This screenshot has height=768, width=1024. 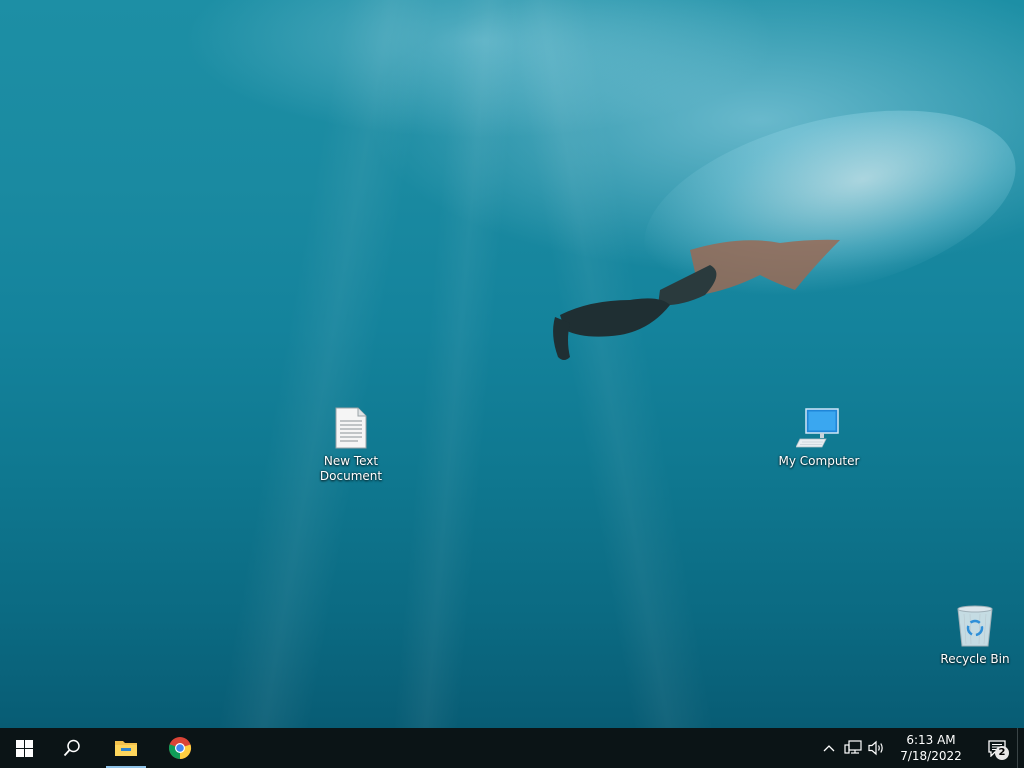 I want to click on network-icon, so click(x=853, y=747).